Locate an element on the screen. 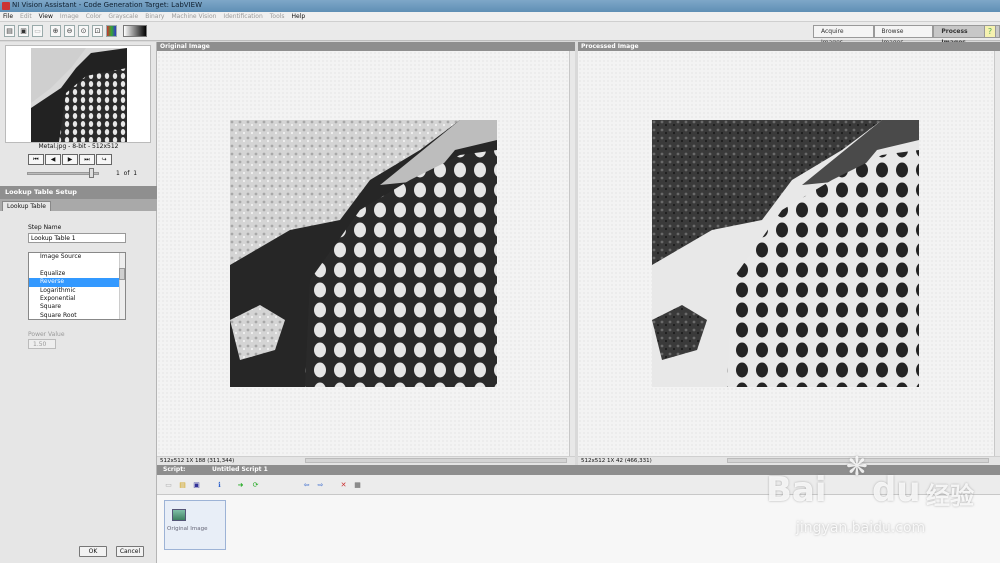 The image size is (1000, 563). menu-machine-vision: Machine Vision is located at coordinates (193, 16).